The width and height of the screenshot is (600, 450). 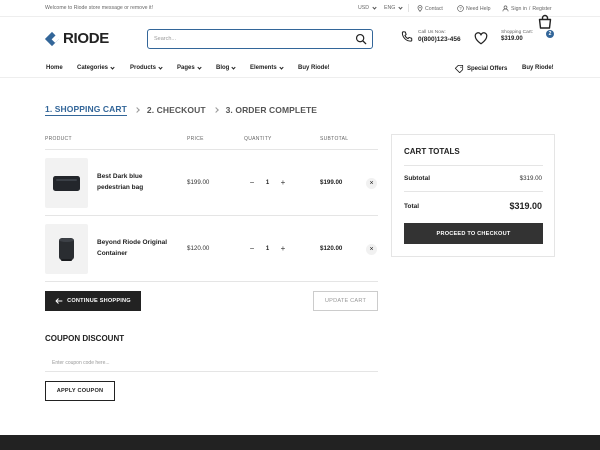 What do you see at coordinates (517, 32) in the screenshot?
I see `cart-label: Shopping Cart:` at bounding box center [517, 32].